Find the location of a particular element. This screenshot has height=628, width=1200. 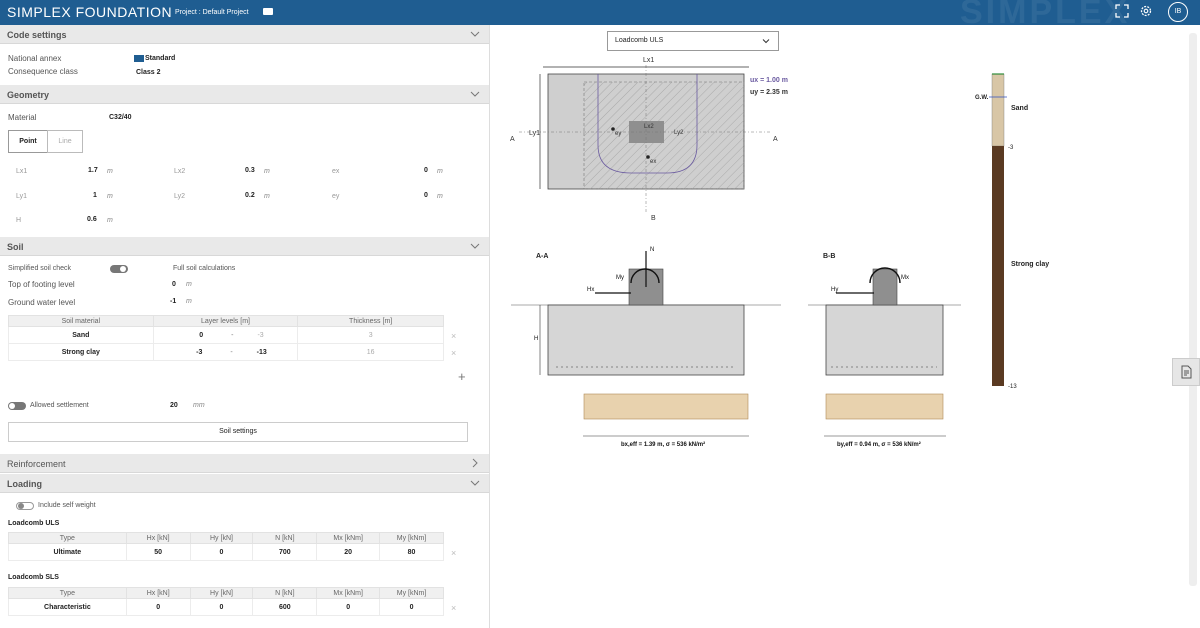

table-row: Ultimate 50 0 700 20 80 is located at coordinates (226, 552).